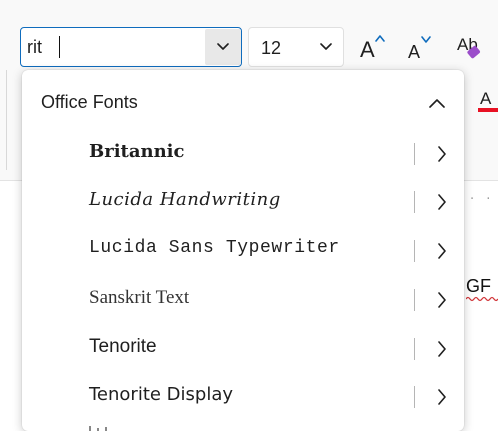  I want to click on font-color-icon: A, so click(488, 100).